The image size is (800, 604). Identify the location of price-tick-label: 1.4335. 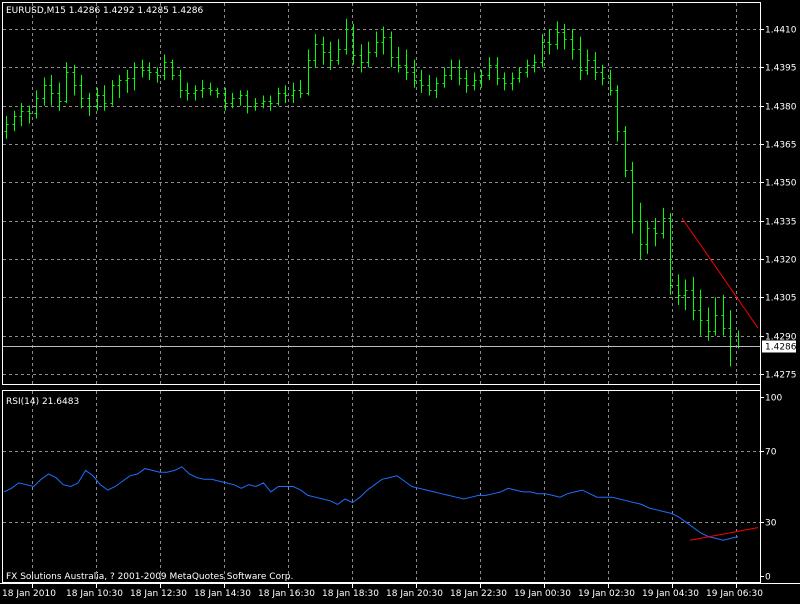
(781, 223).